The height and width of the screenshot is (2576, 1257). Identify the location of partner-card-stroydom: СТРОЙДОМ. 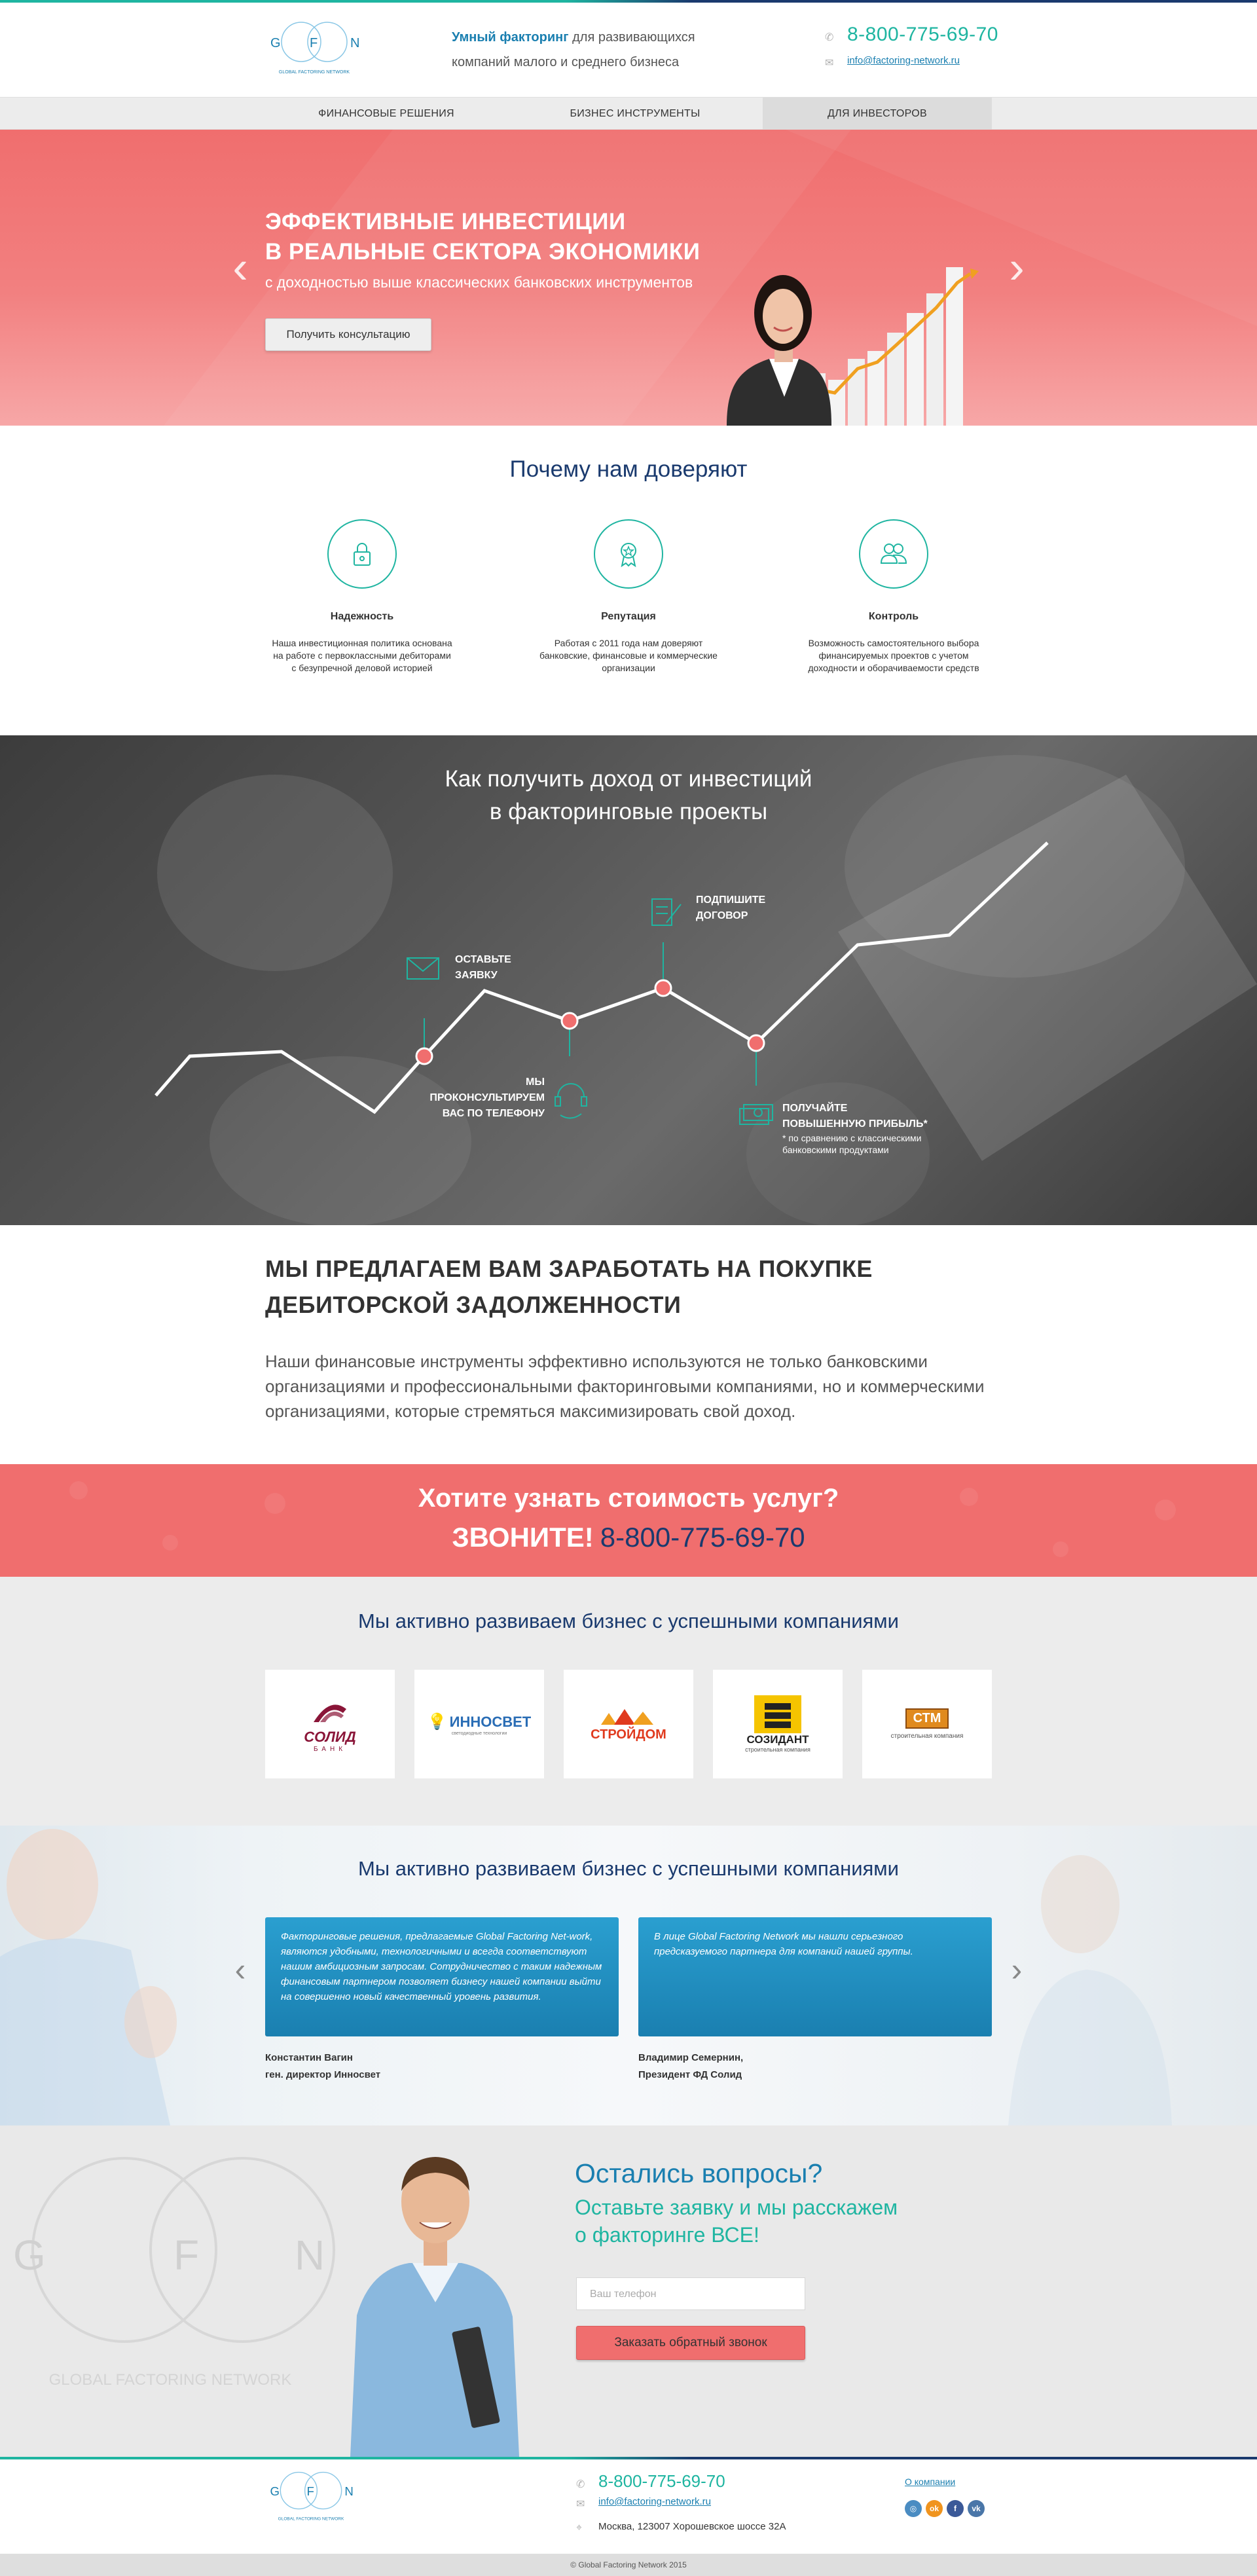
(628, 1724).